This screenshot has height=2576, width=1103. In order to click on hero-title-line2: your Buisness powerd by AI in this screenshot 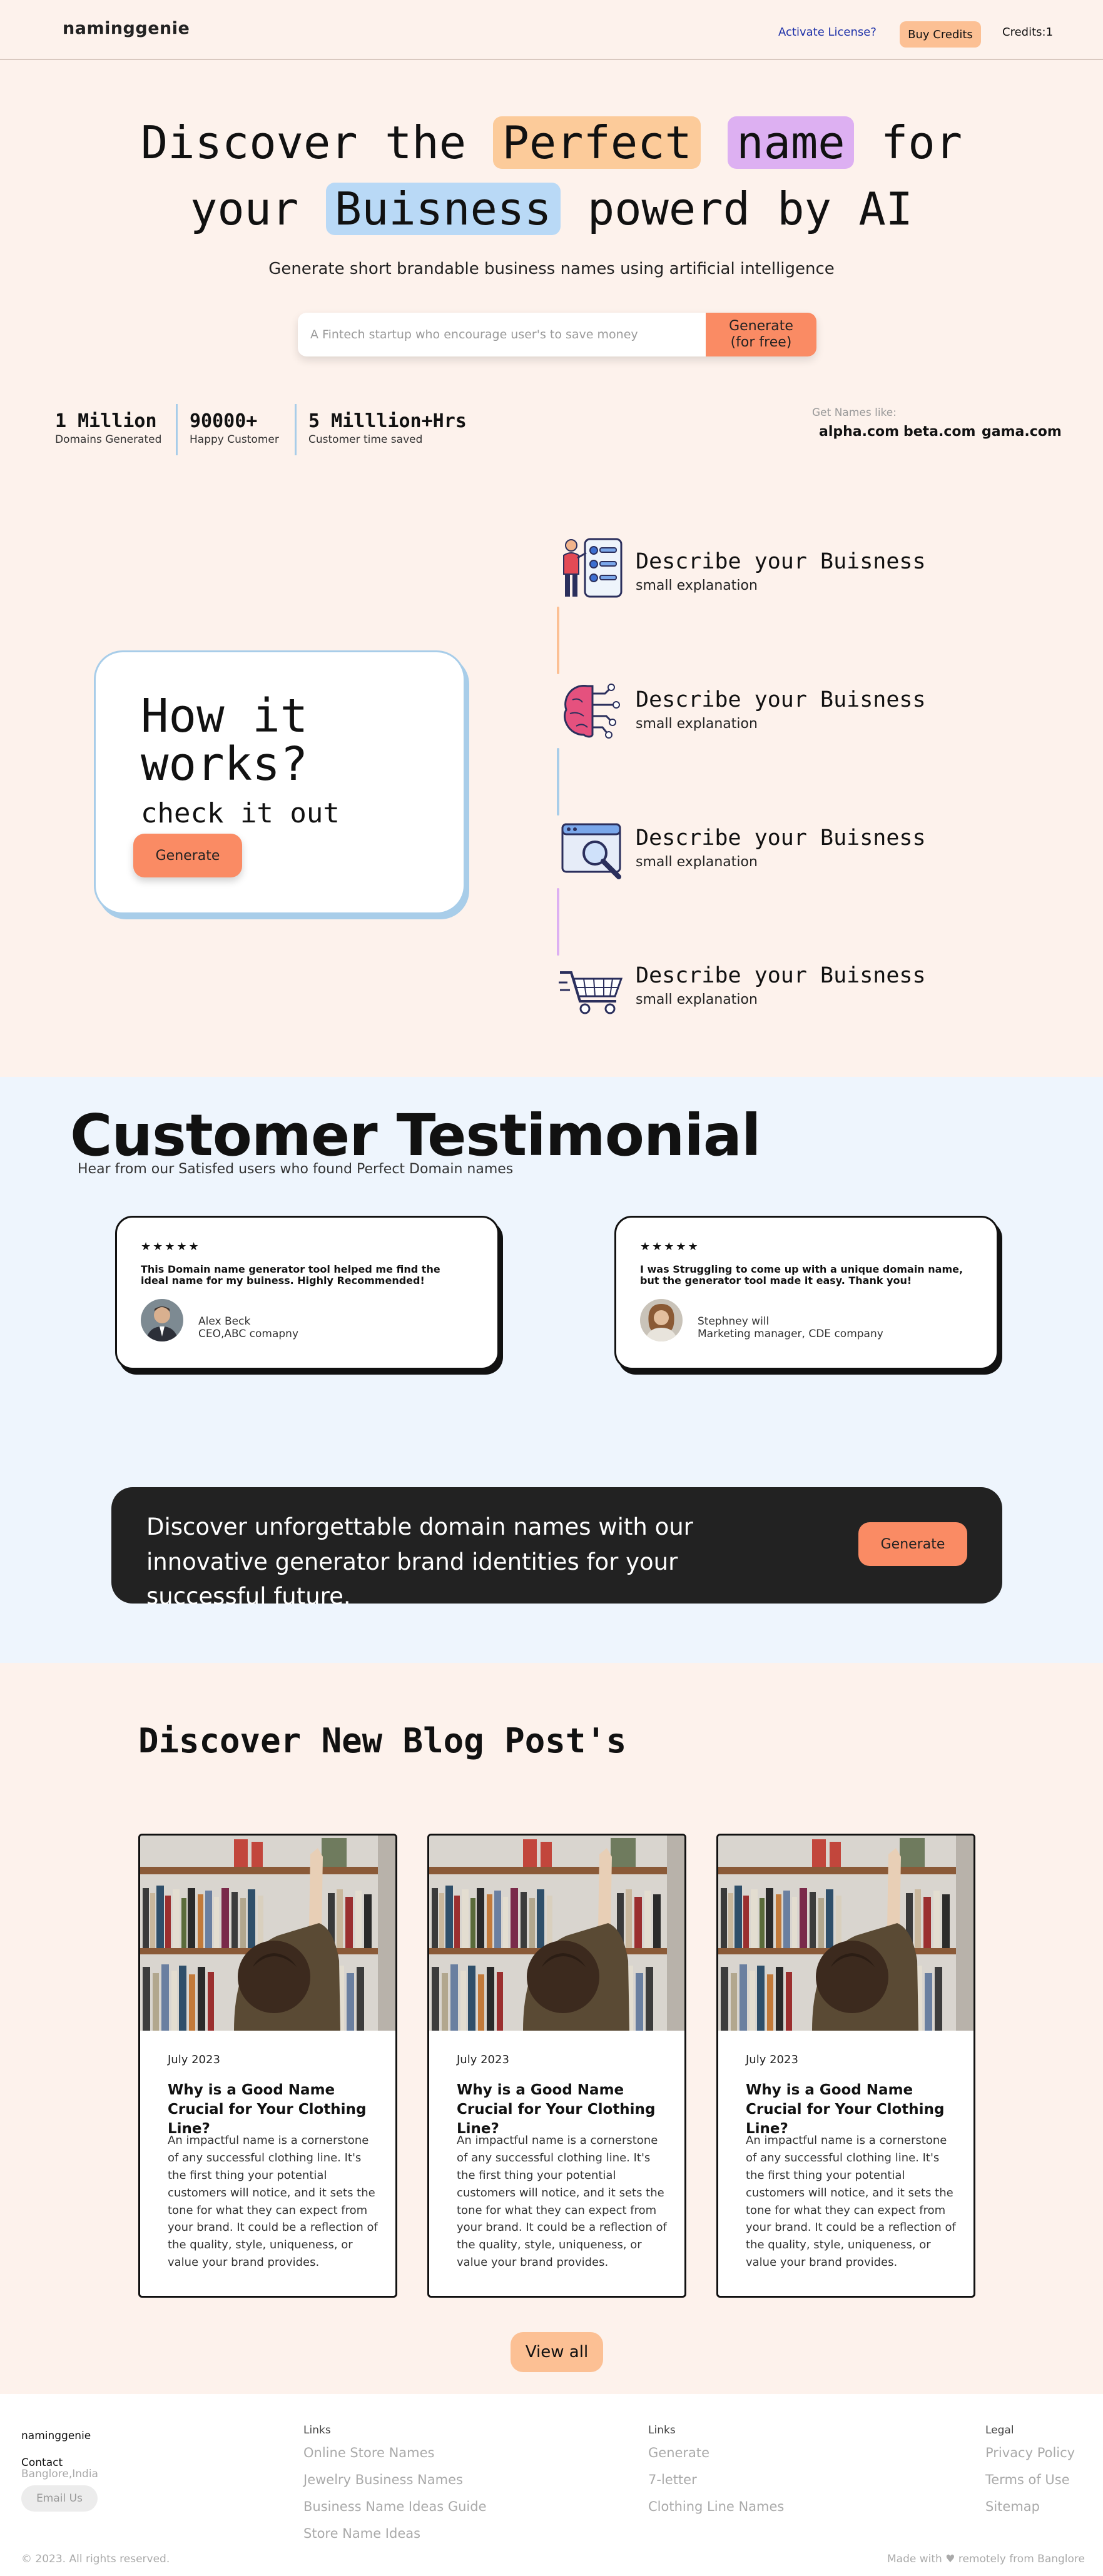, I will do `click(551, 209)`.